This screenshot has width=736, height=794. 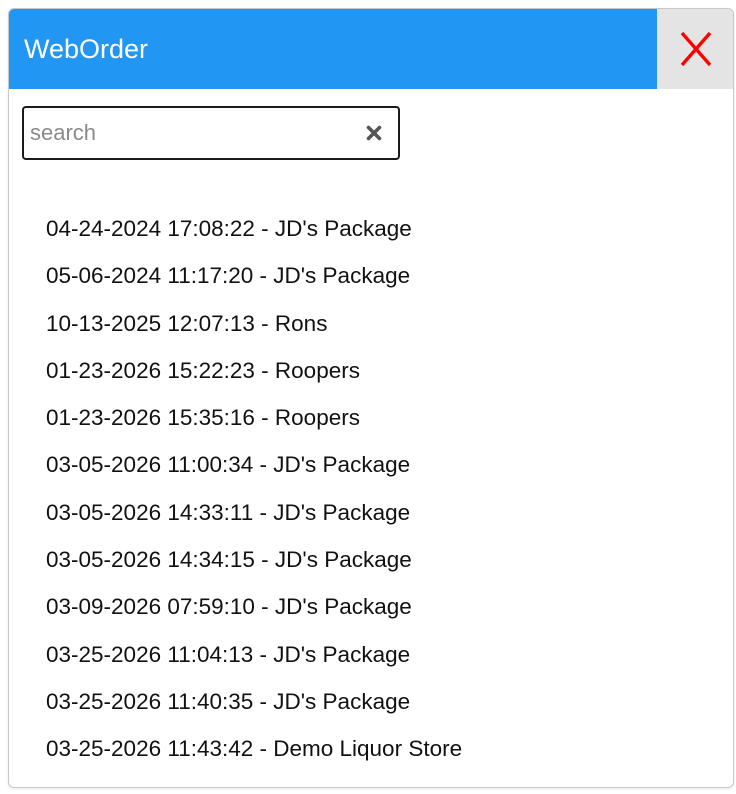 What do you see at coordinates (254, 464) in the screenshot?
I see `order-list-item: 03-05-2026 11:00:34 - JD's Package` at bounding box center [254, 464].